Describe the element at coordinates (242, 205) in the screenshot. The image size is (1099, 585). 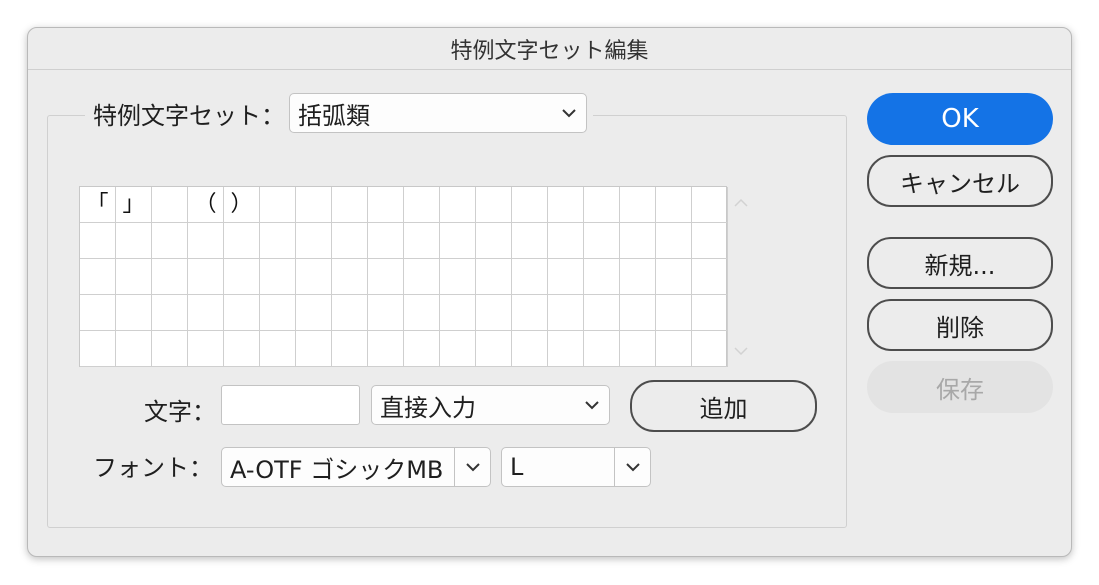
I see `grid-cell: ）` at that location.